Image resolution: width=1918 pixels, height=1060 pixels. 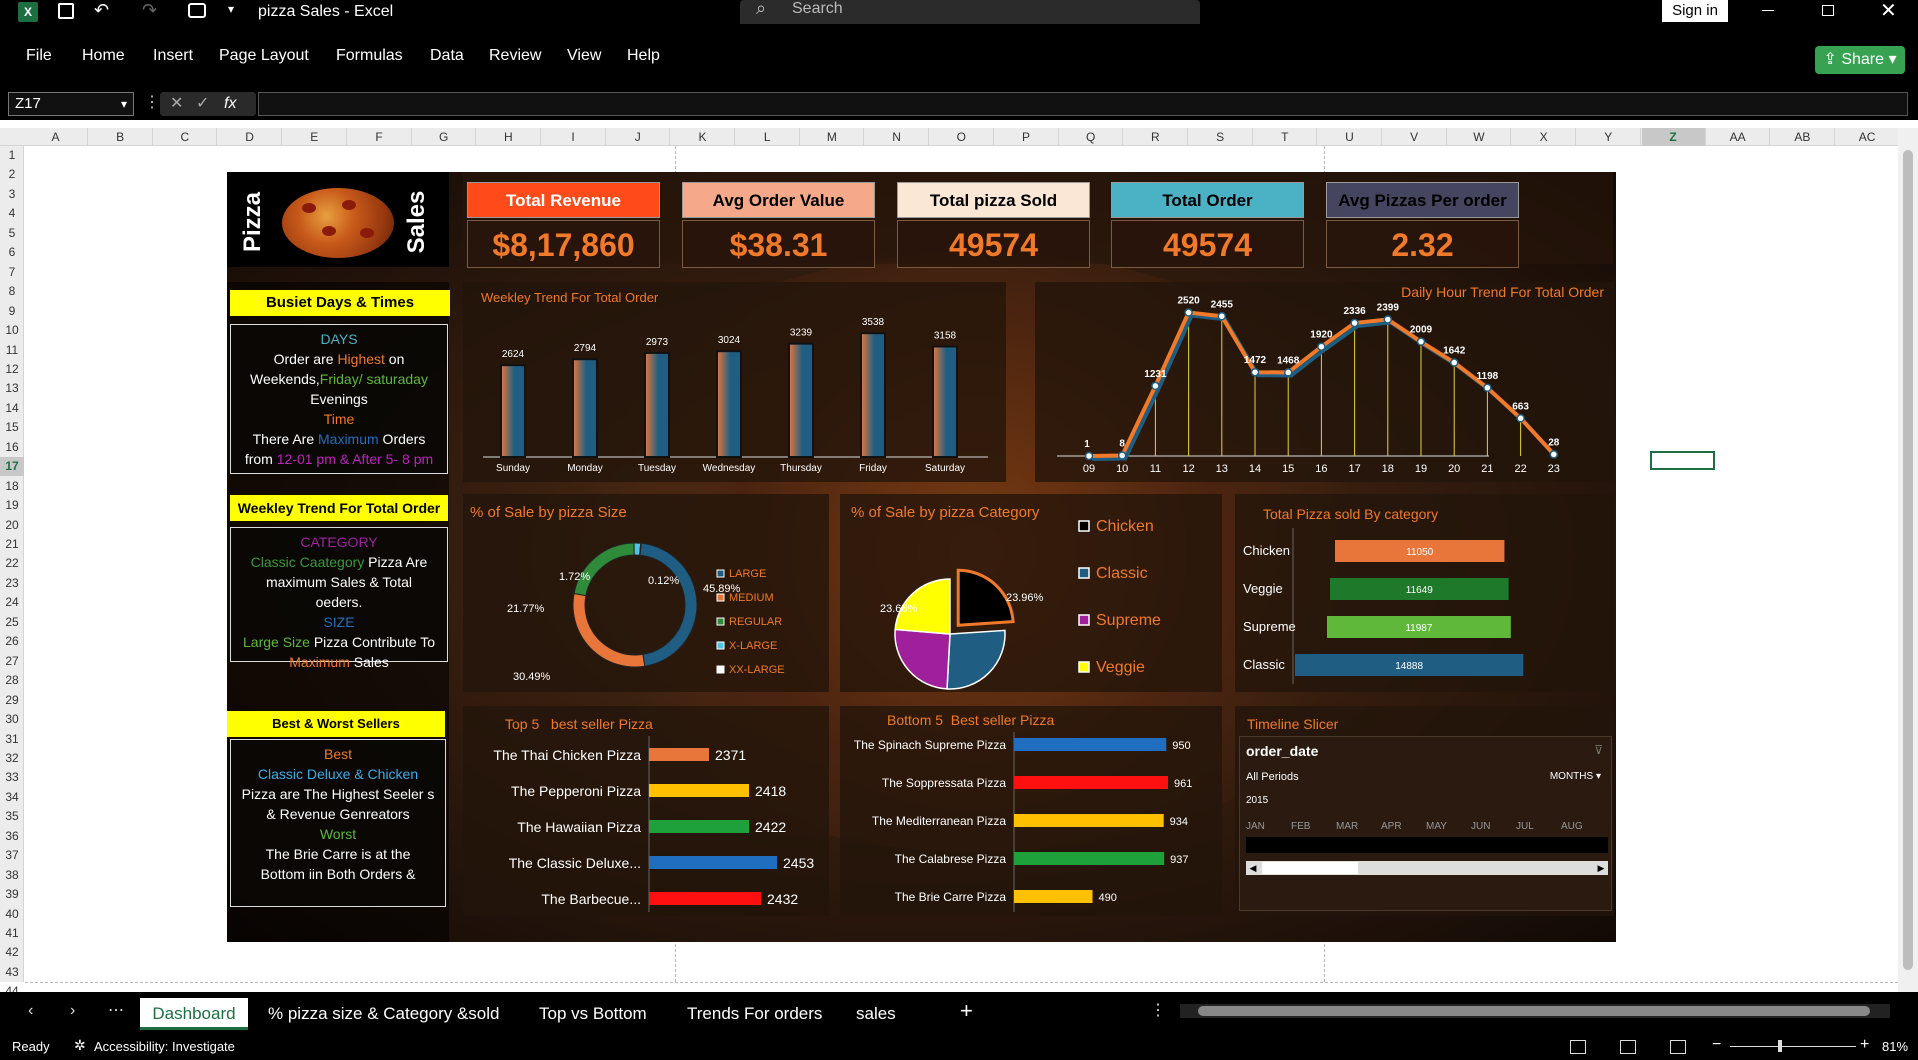 I want to click on row-header: 39, so click(x=12, y=894).